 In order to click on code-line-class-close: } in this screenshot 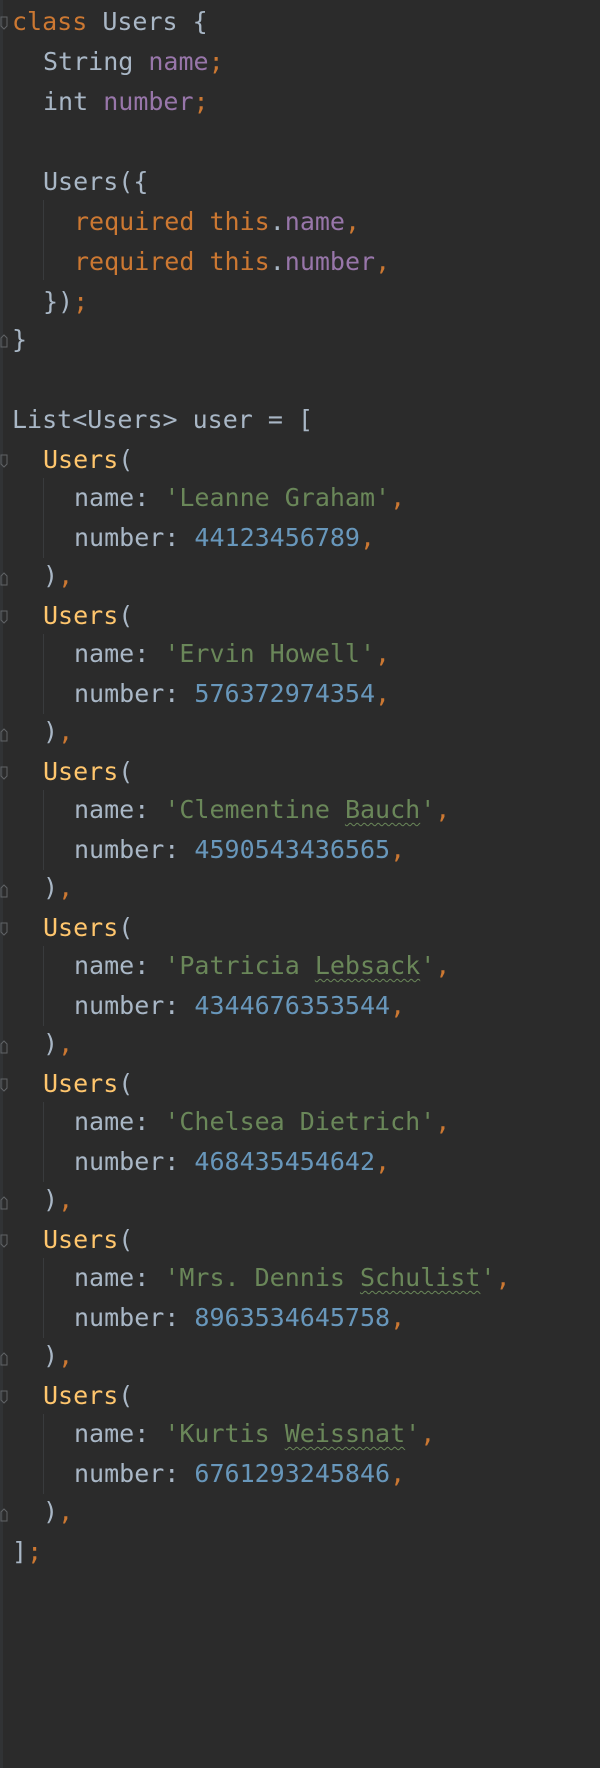, I will do `click(19, 340)`.